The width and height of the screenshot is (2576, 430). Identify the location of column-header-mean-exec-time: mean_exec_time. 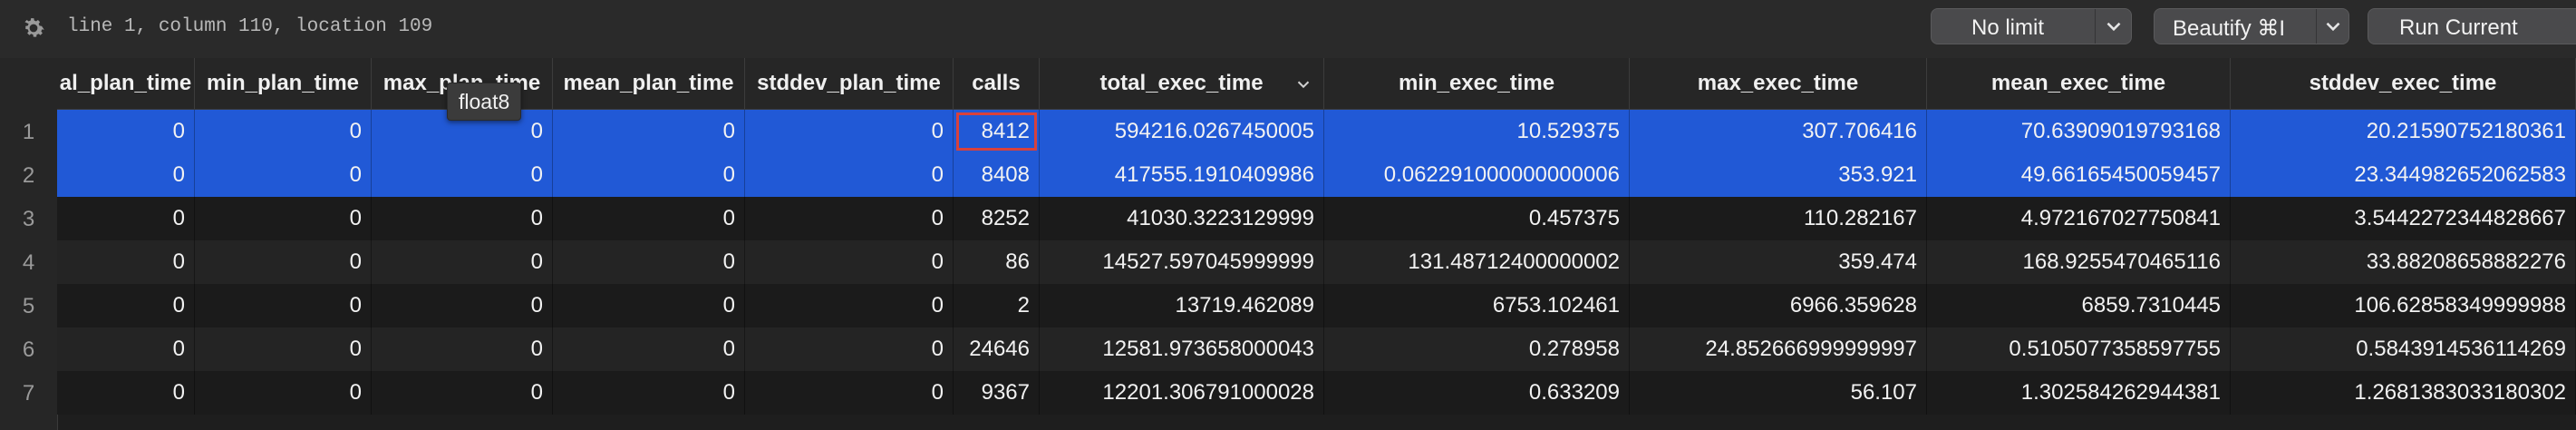
(2079, 83).